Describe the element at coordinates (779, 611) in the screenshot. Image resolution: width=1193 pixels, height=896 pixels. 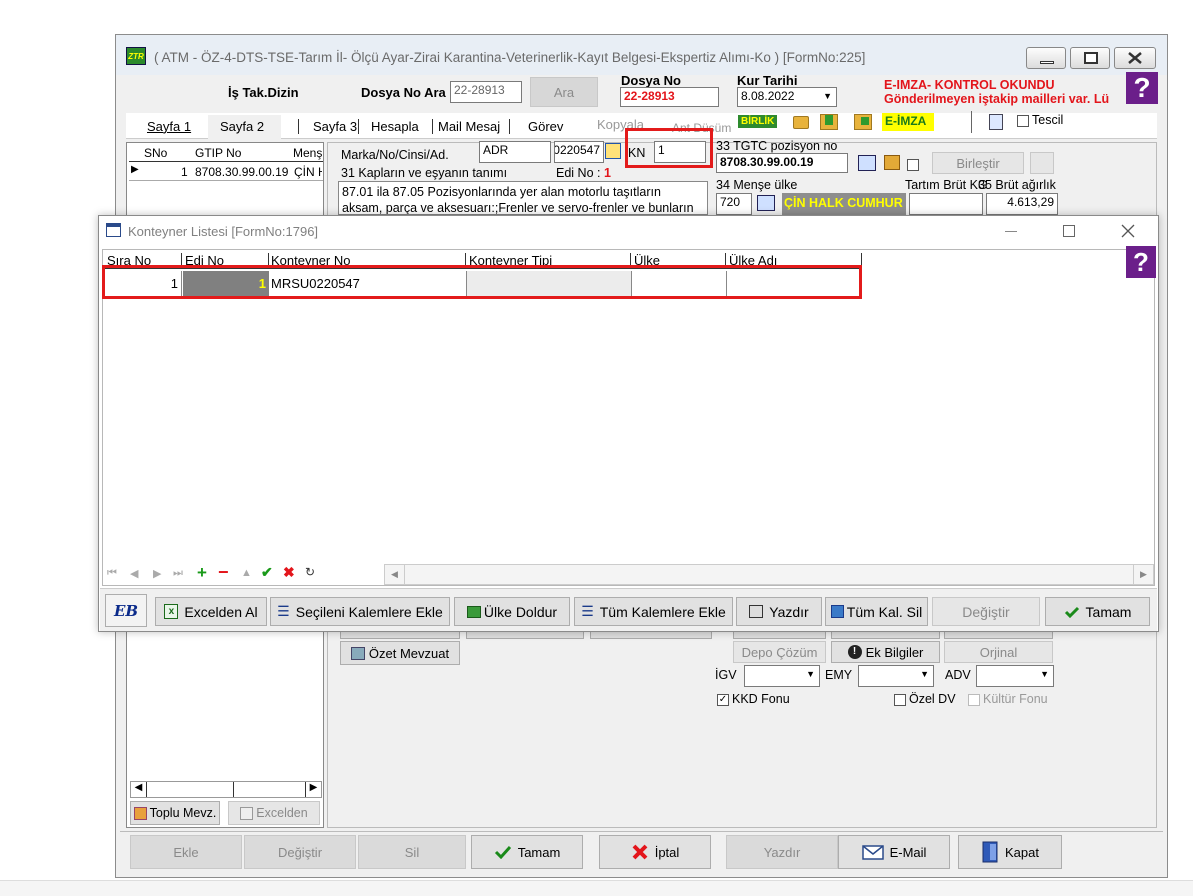
I see `dialog-yazdir-button: Yazdır` at that location.